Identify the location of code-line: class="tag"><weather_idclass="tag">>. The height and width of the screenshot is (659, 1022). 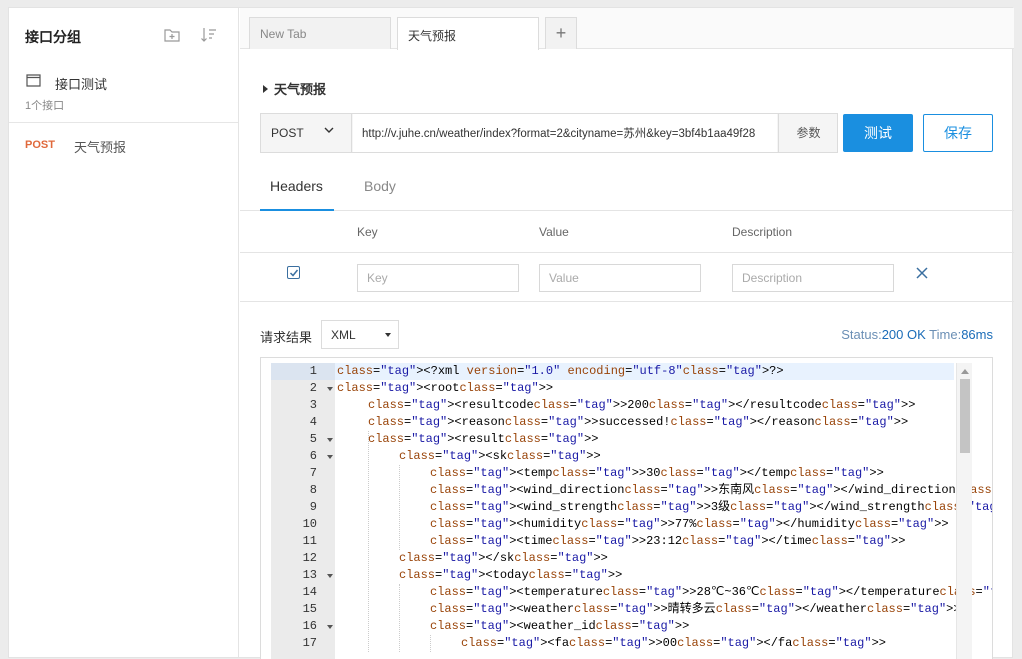
(560, 626).